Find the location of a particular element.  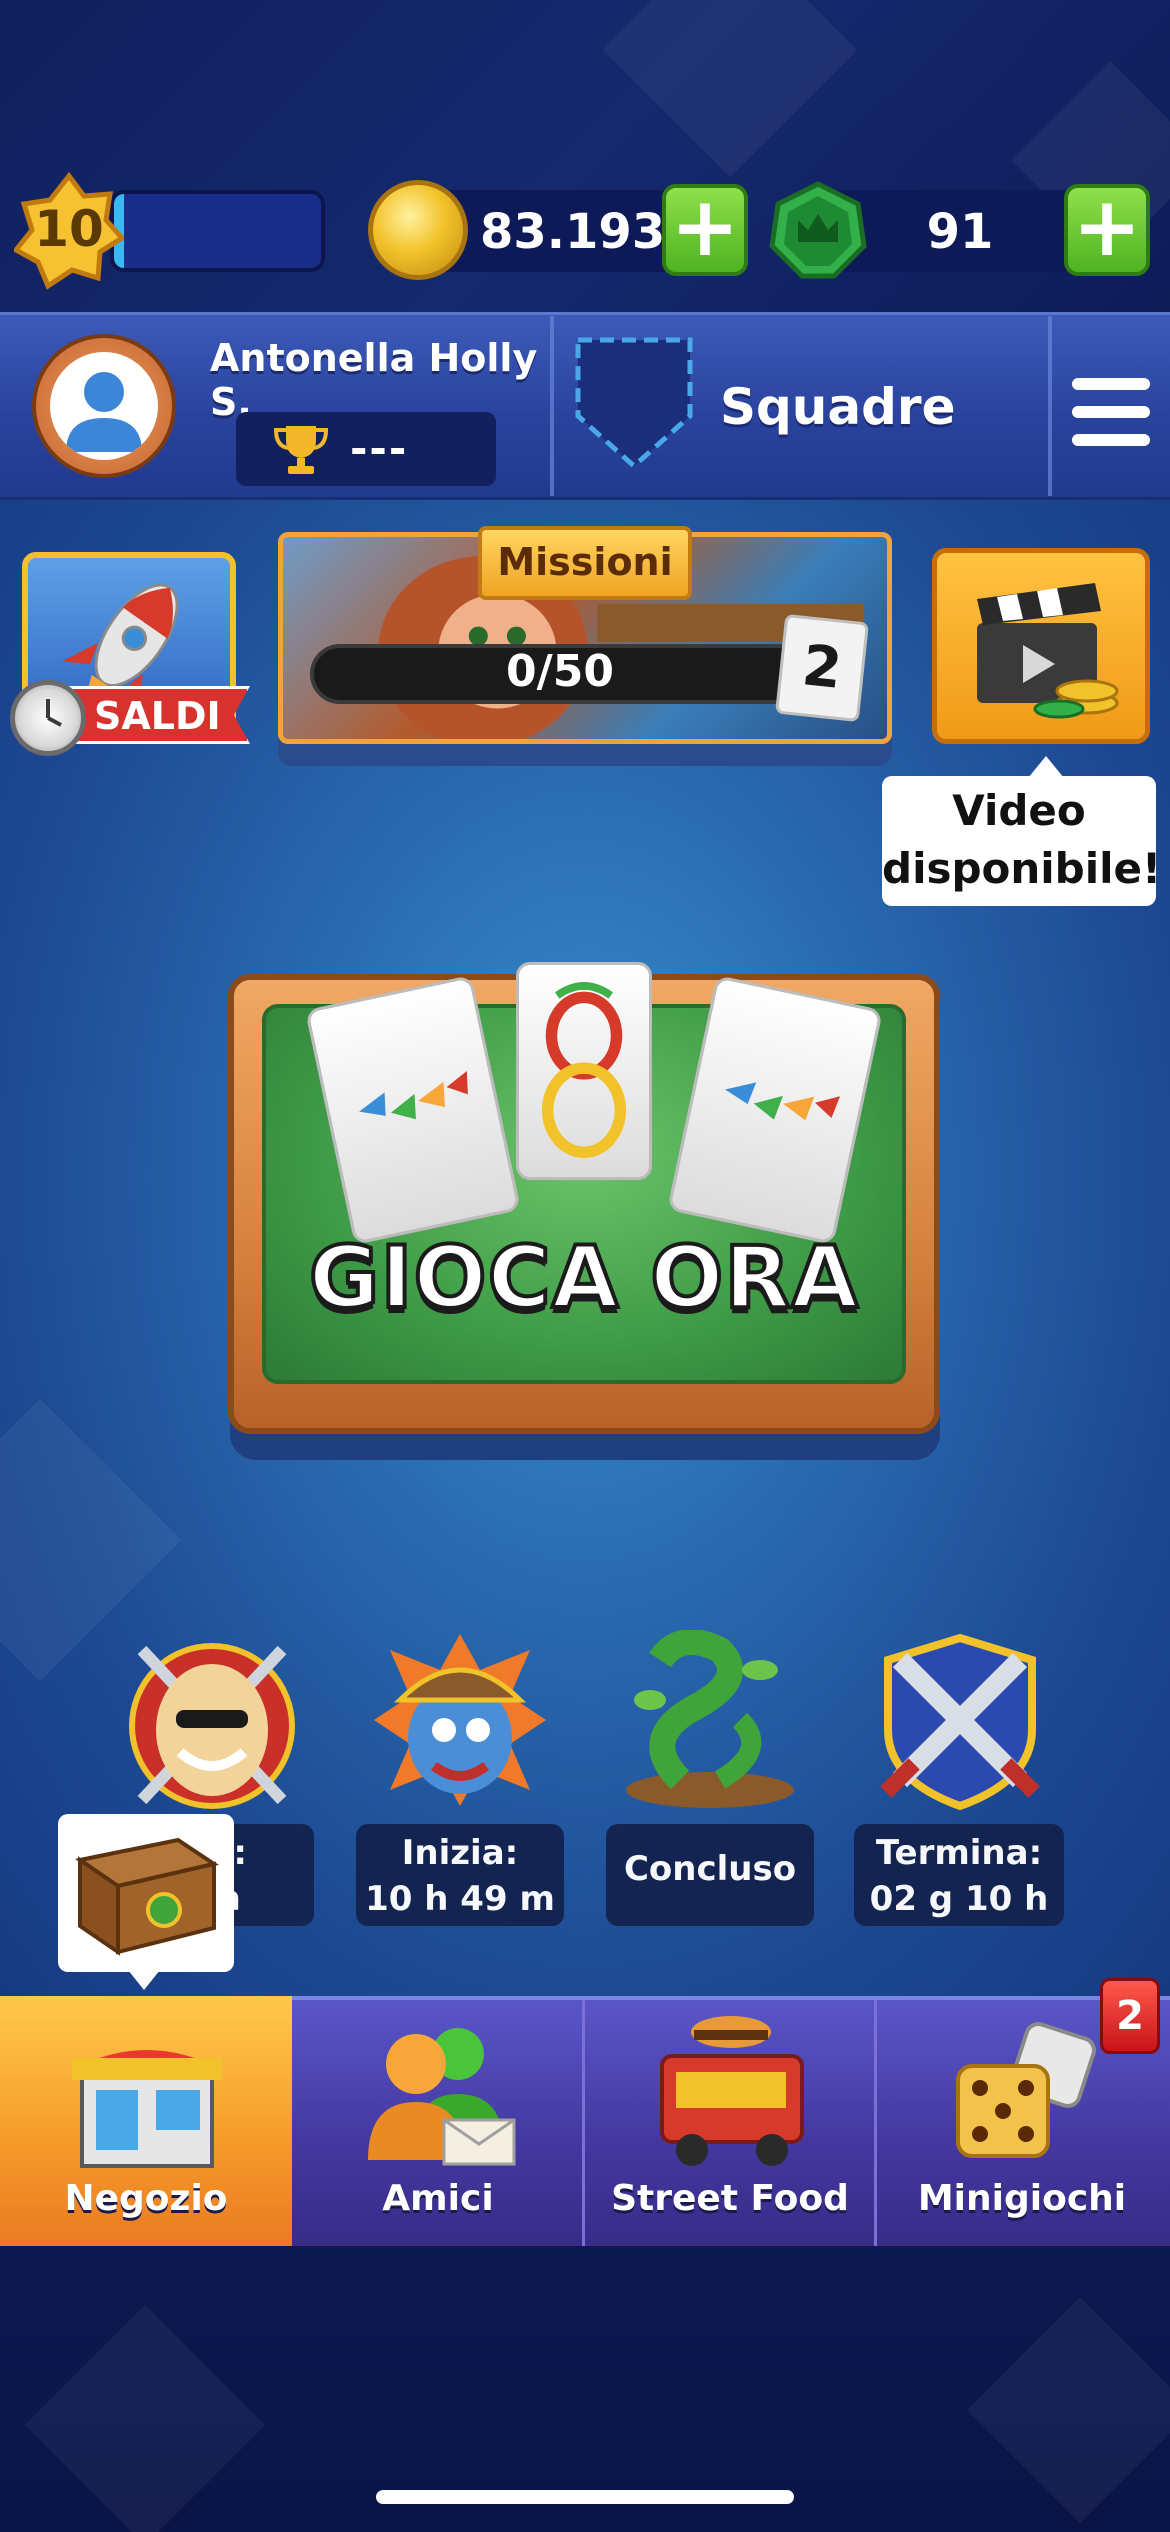

crossed-swords-icon is located at coordinates (960, 1720).